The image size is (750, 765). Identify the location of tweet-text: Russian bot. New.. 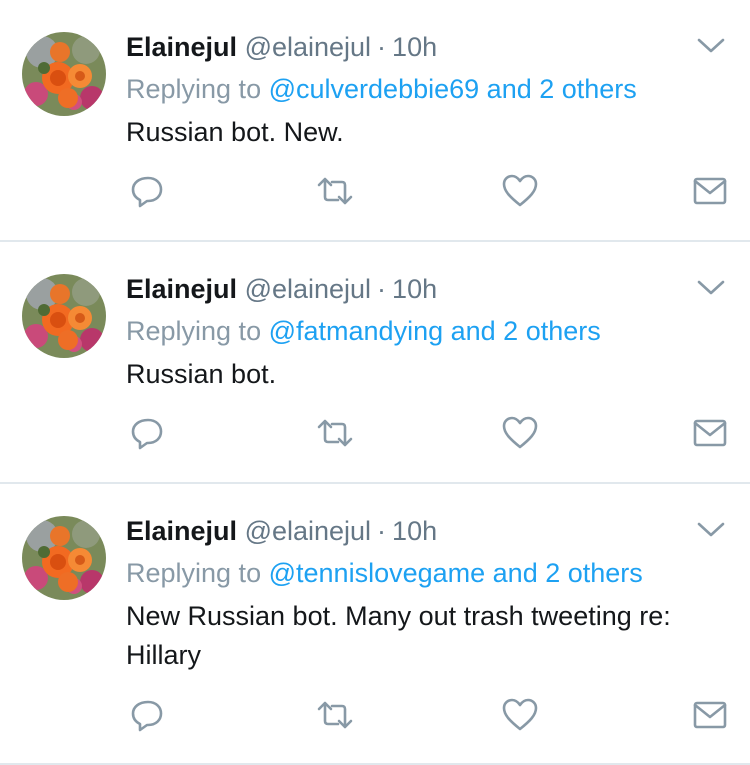
(235, 132).